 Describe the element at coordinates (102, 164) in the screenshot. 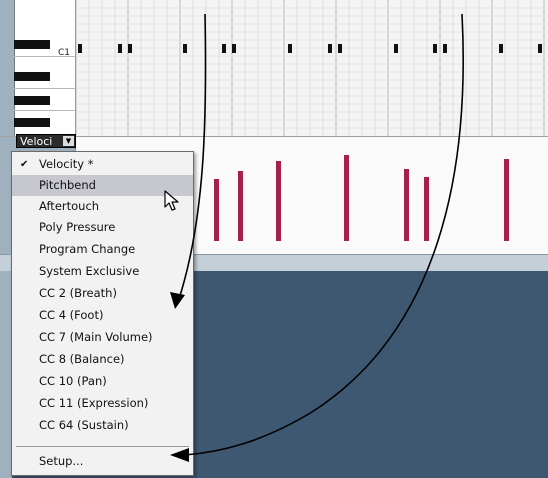

I see `menu-item-velocity: ✔ Velocity *` at that location.